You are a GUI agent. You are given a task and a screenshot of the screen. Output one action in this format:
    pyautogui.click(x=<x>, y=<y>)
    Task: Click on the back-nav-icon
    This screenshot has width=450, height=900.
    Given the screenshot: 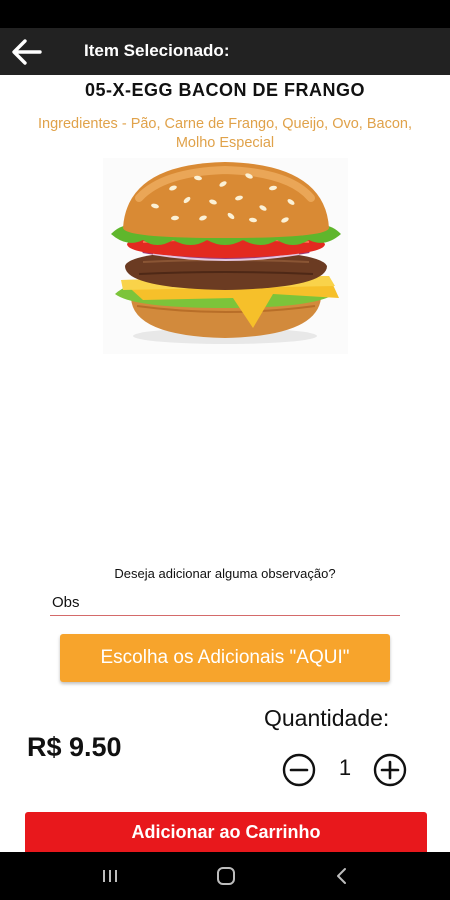 What is the action you would take?
    pyautogui.click(x=341, y=876)
    